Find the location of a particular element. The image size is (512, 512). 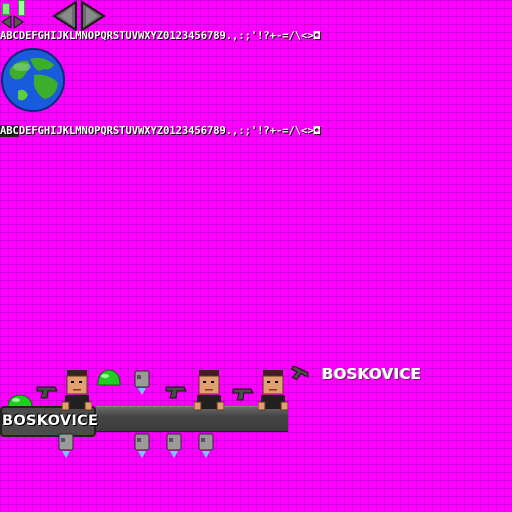

arrow-left-icon is located at coordinates (64, 16).